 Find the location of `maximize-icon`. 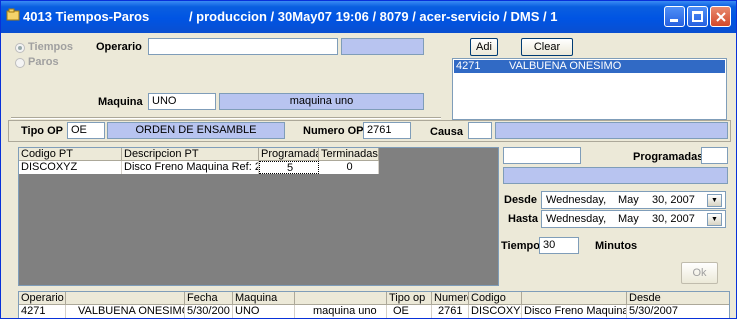

maximize-icon is located at coordinates (697, 16).